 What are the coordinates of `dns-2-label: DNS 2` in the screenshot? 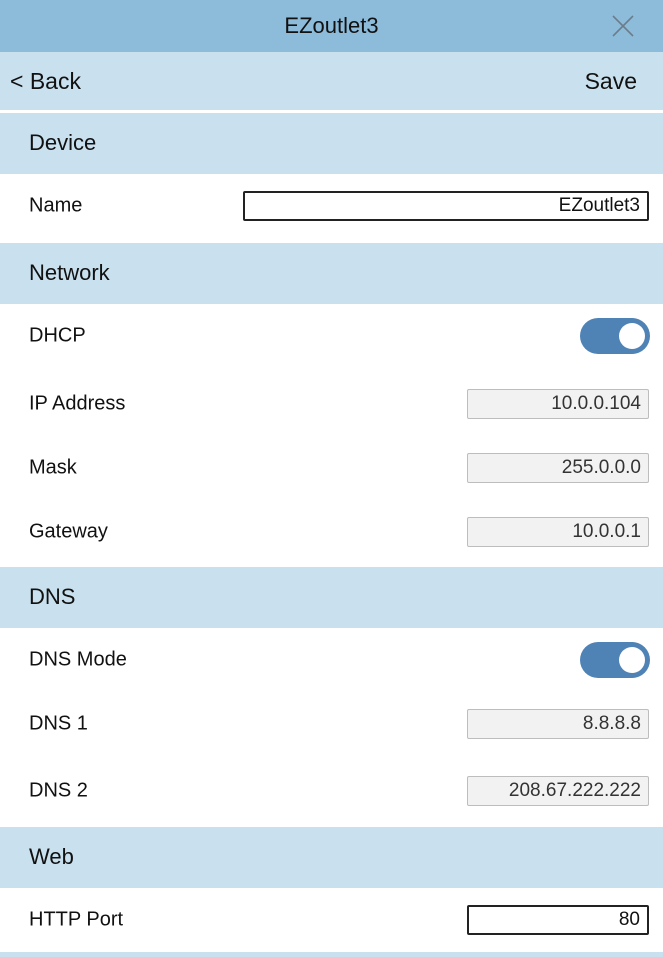 It's located at (58, 790).